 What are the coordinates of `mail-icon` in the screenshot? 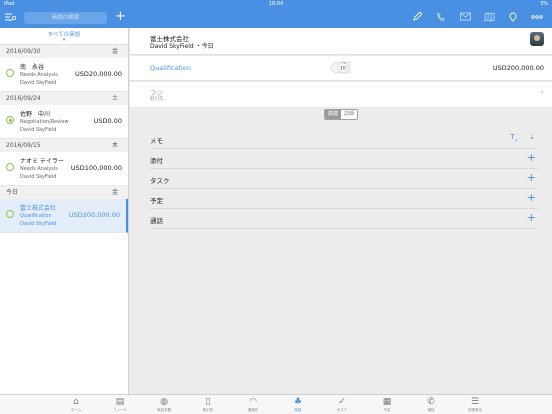 It's located at (465, 18).